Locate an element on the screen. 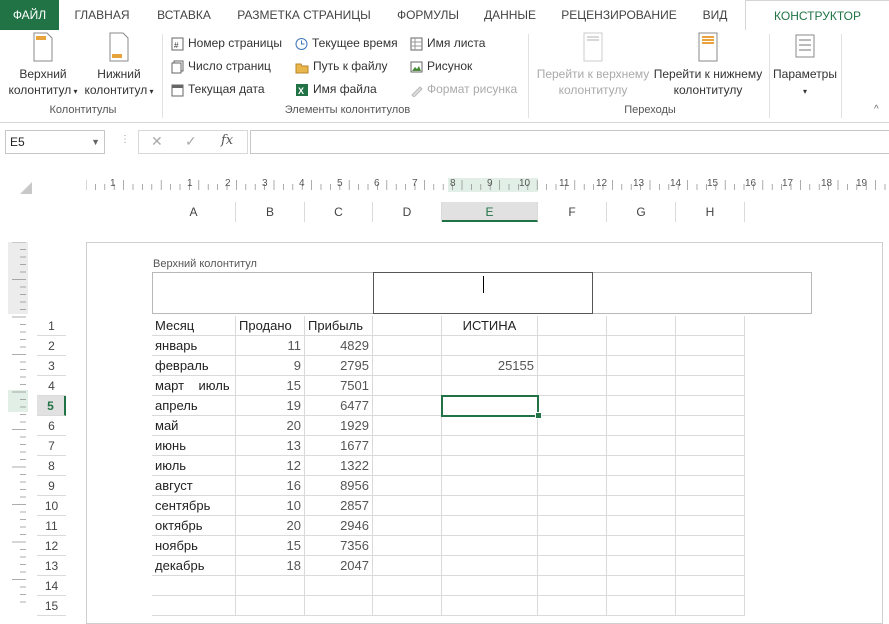 The image size is (889, 624). row-header: 13 is located at coordinates (51, 566).